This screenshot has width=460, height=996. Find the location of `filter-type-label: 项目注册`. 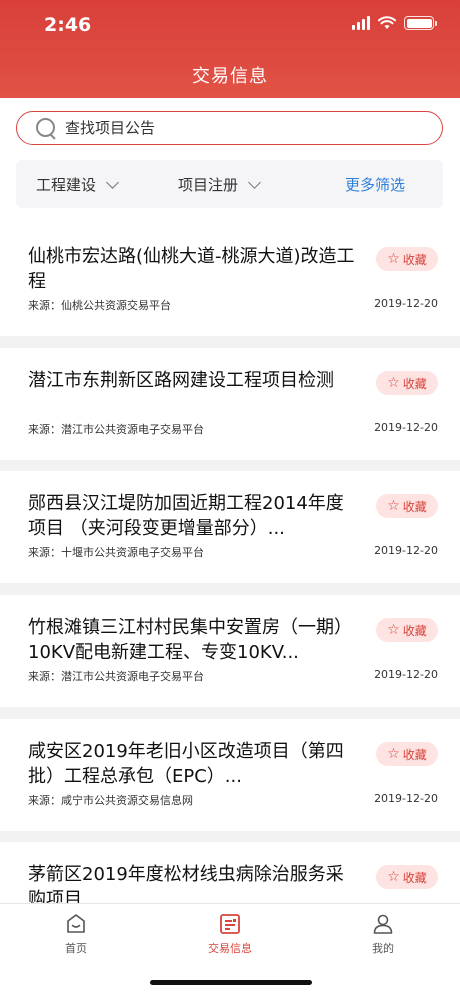

filter-type-label: 项目注册 is located at coordinates (208, 185).